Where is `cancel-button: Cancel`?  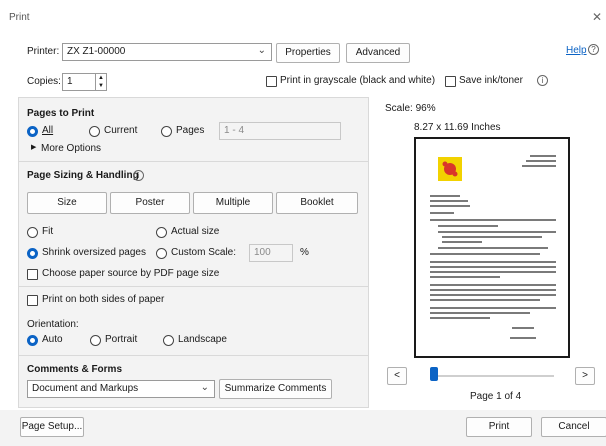 cancel-button: Cancel is located at coordinates (573, 427).